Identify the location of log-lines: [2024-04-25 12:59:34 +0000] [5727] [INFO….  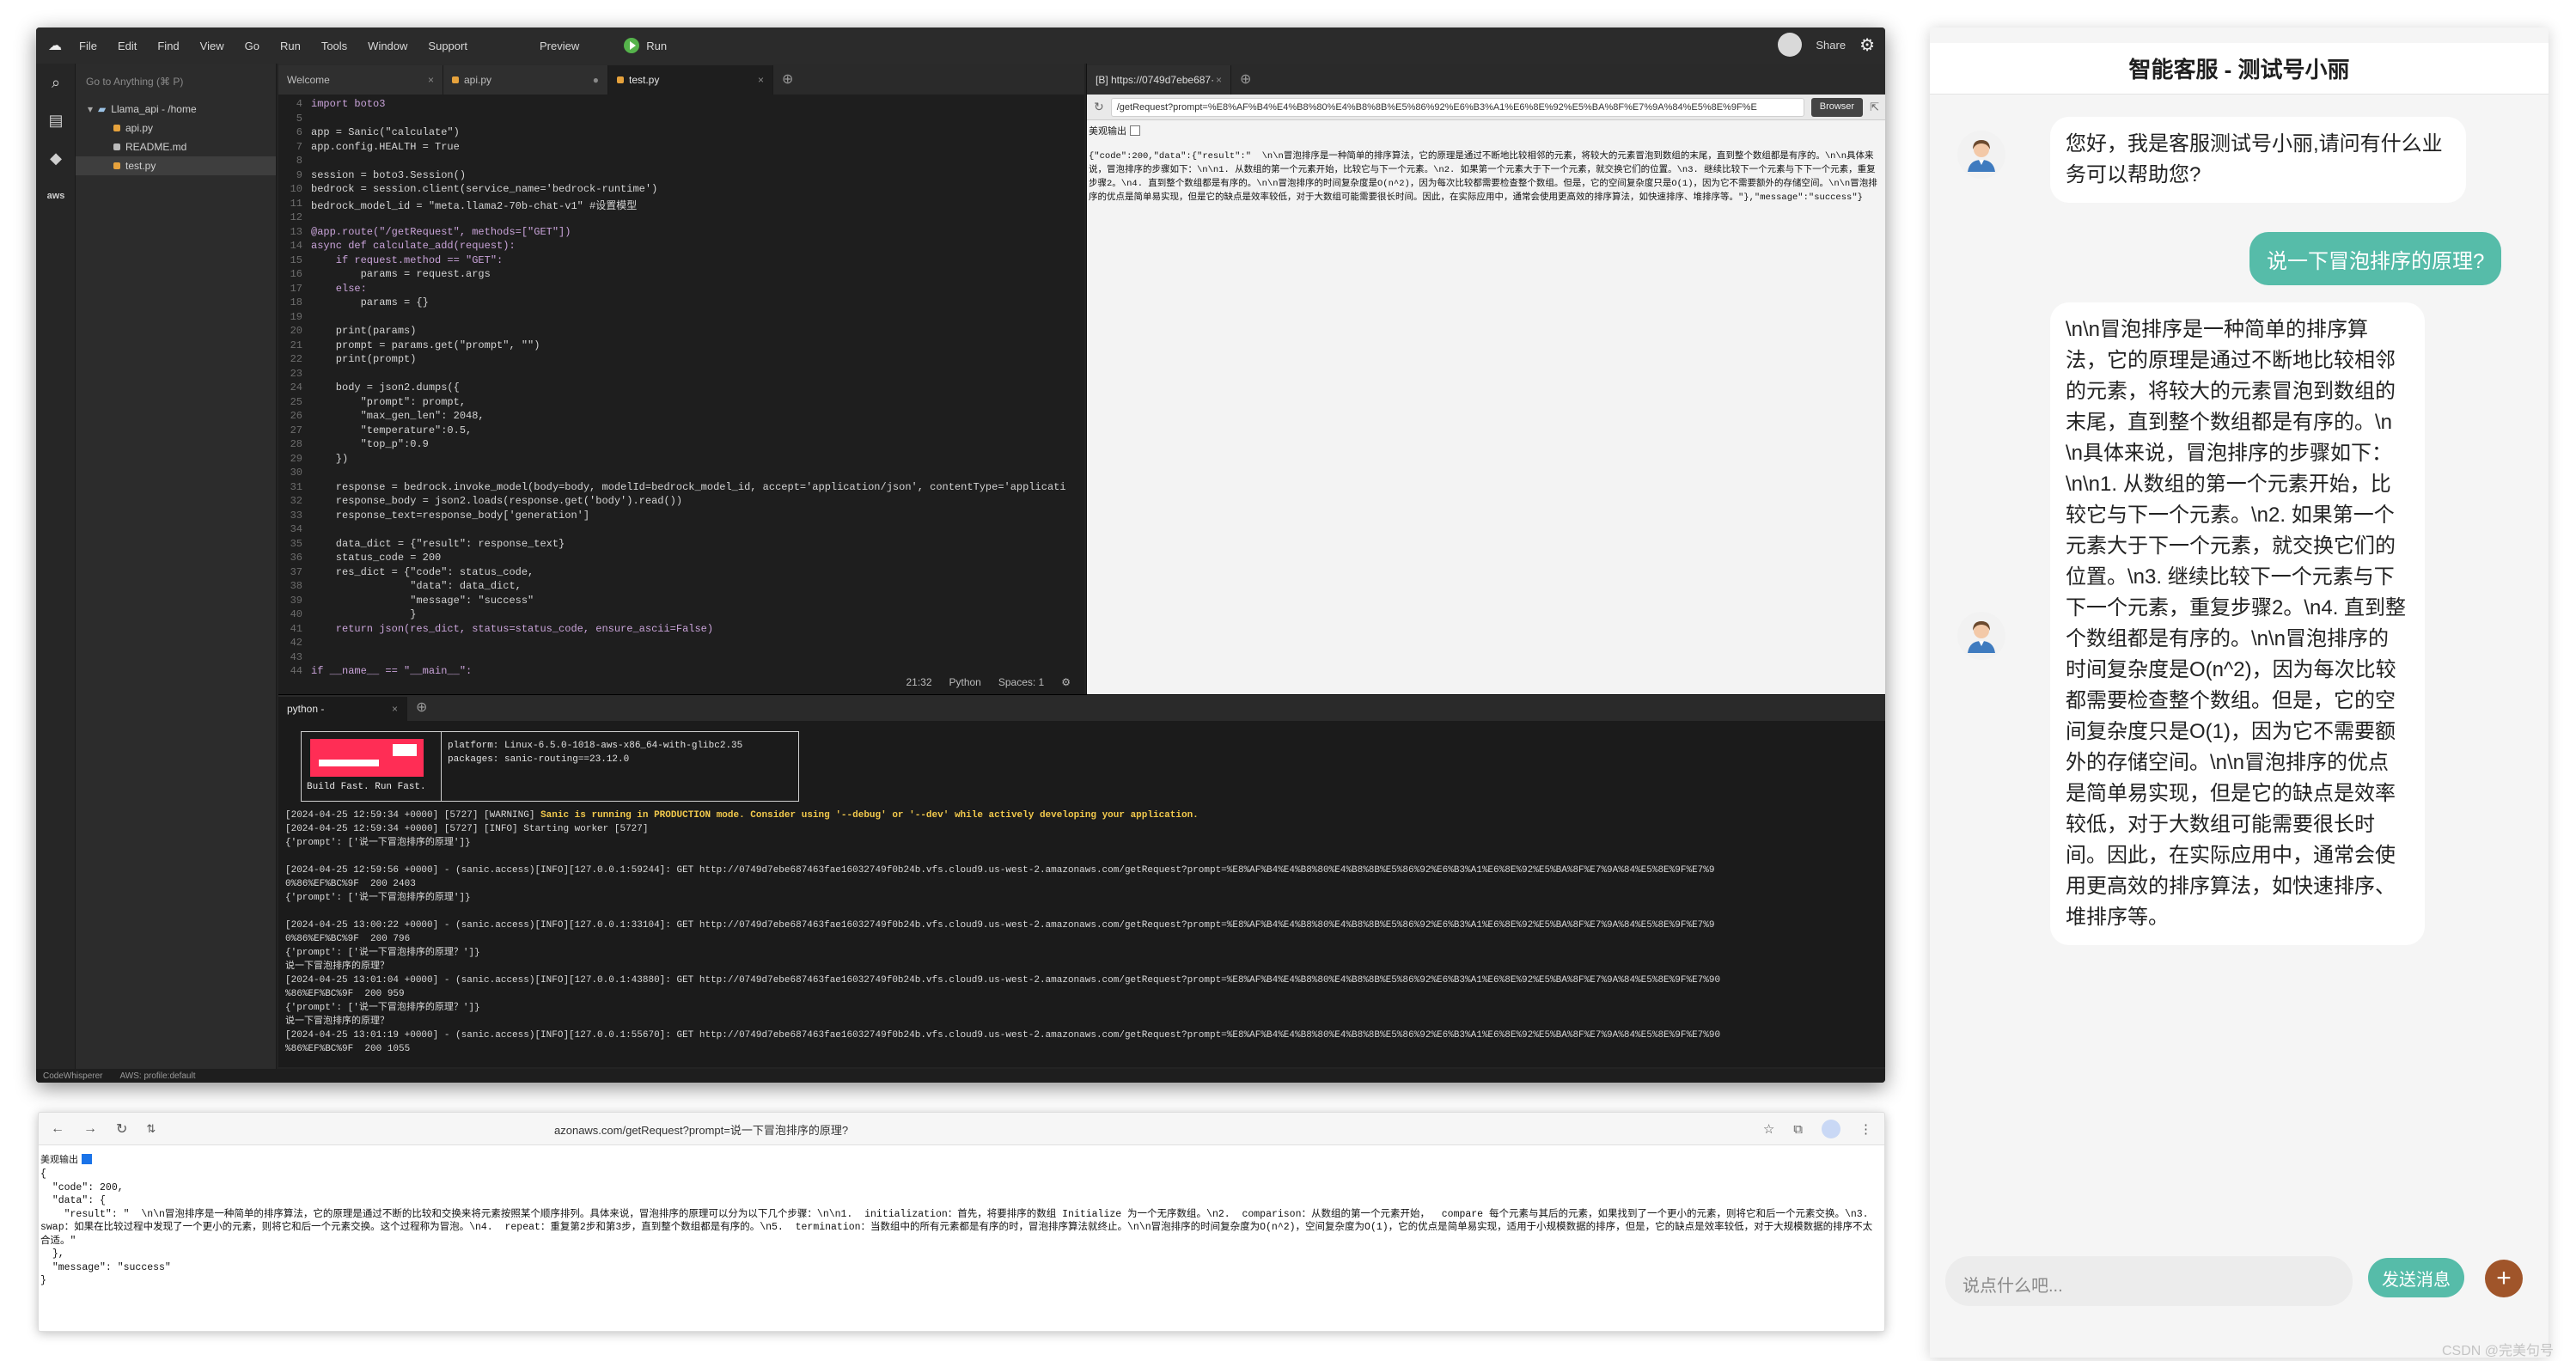
(1003, 939).